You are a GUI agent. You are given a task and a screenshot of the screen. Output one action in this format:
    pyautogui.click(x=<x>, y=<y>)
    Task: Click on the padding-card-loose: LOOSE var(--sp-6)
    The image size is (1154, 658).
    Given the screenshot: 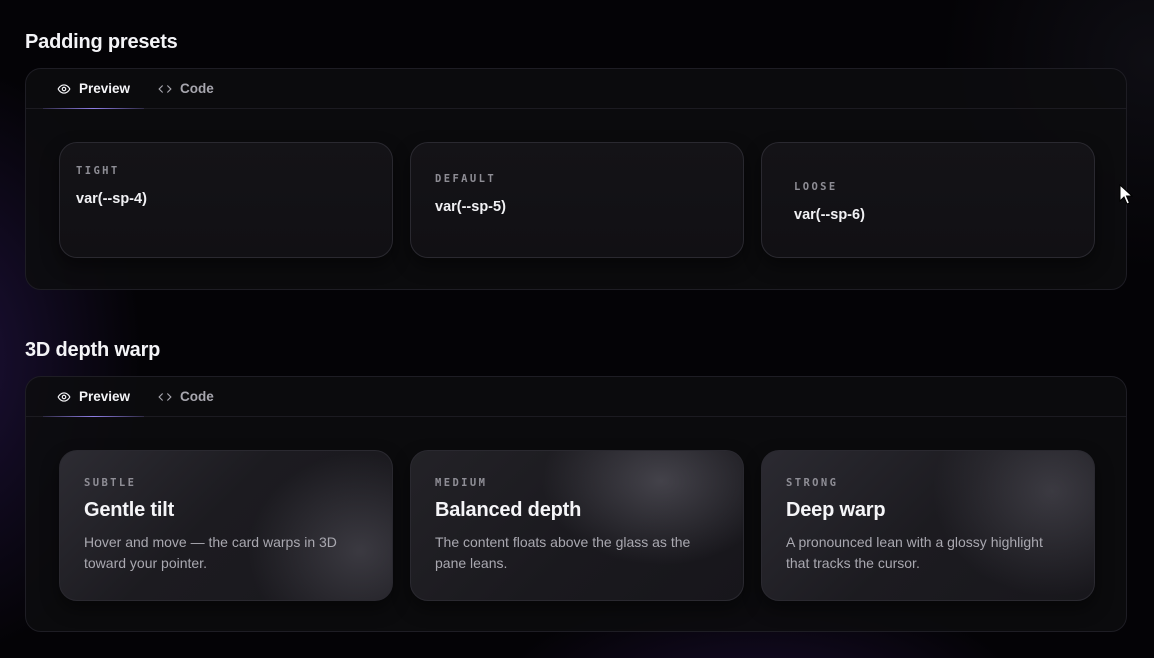 What is the action you would take?
    pyautogui.click(x=928, y=200)
    